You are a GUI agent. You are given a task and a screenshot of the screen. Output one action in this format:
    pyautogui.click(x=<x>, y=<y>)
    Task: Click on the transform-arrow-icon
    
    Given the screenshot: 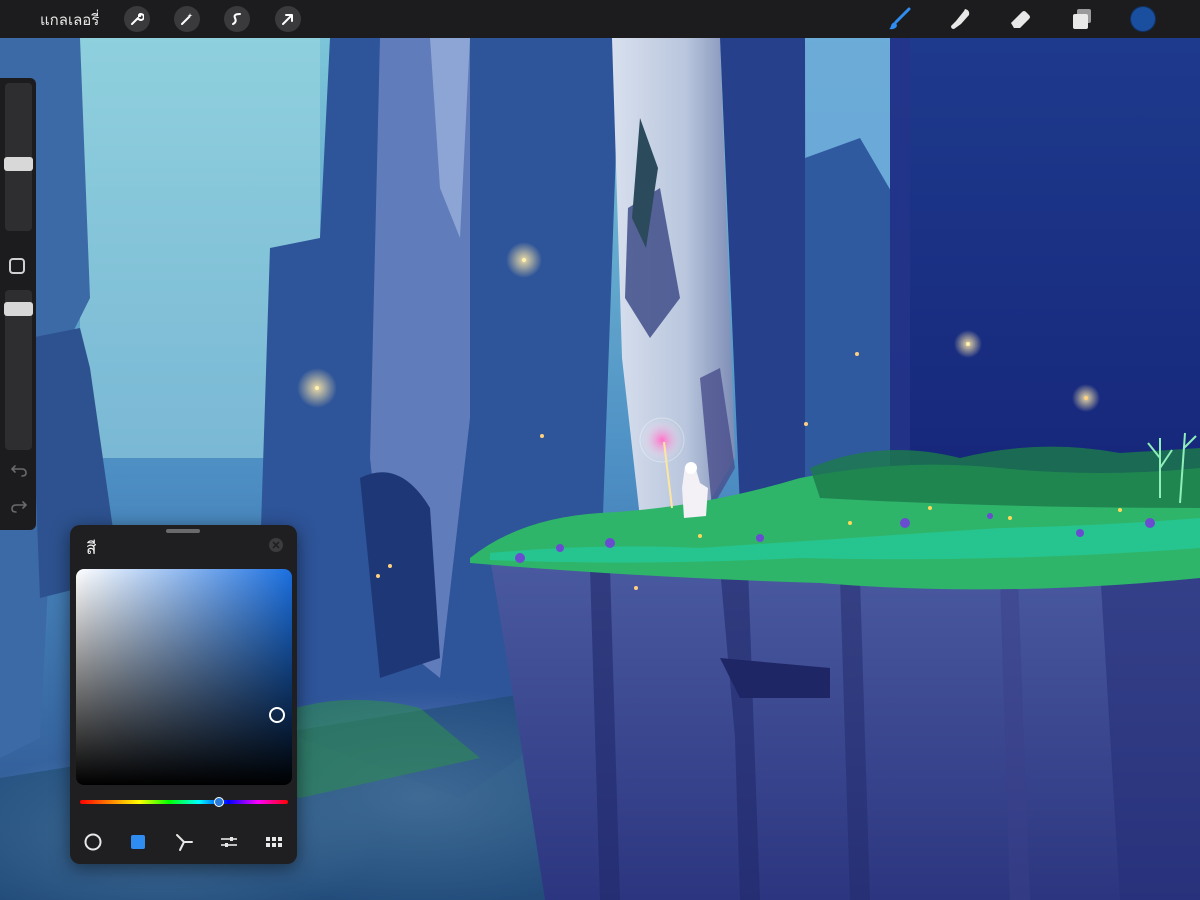 What is the action you would take?
    pyautogui.click(x=288, y=19)
    